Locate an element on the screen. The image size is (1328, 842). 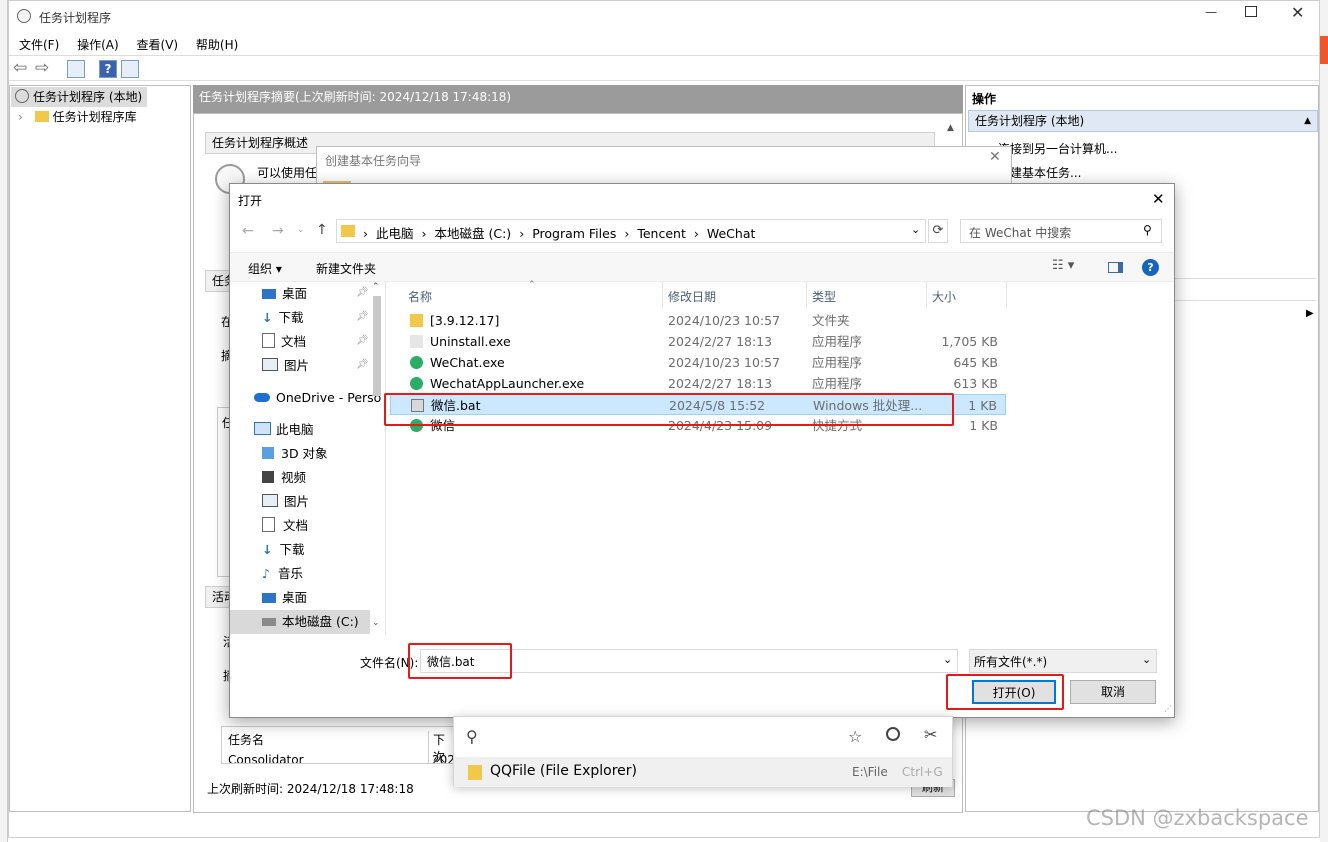
nav-back-icon: ← is located at coordinates (248, 231).